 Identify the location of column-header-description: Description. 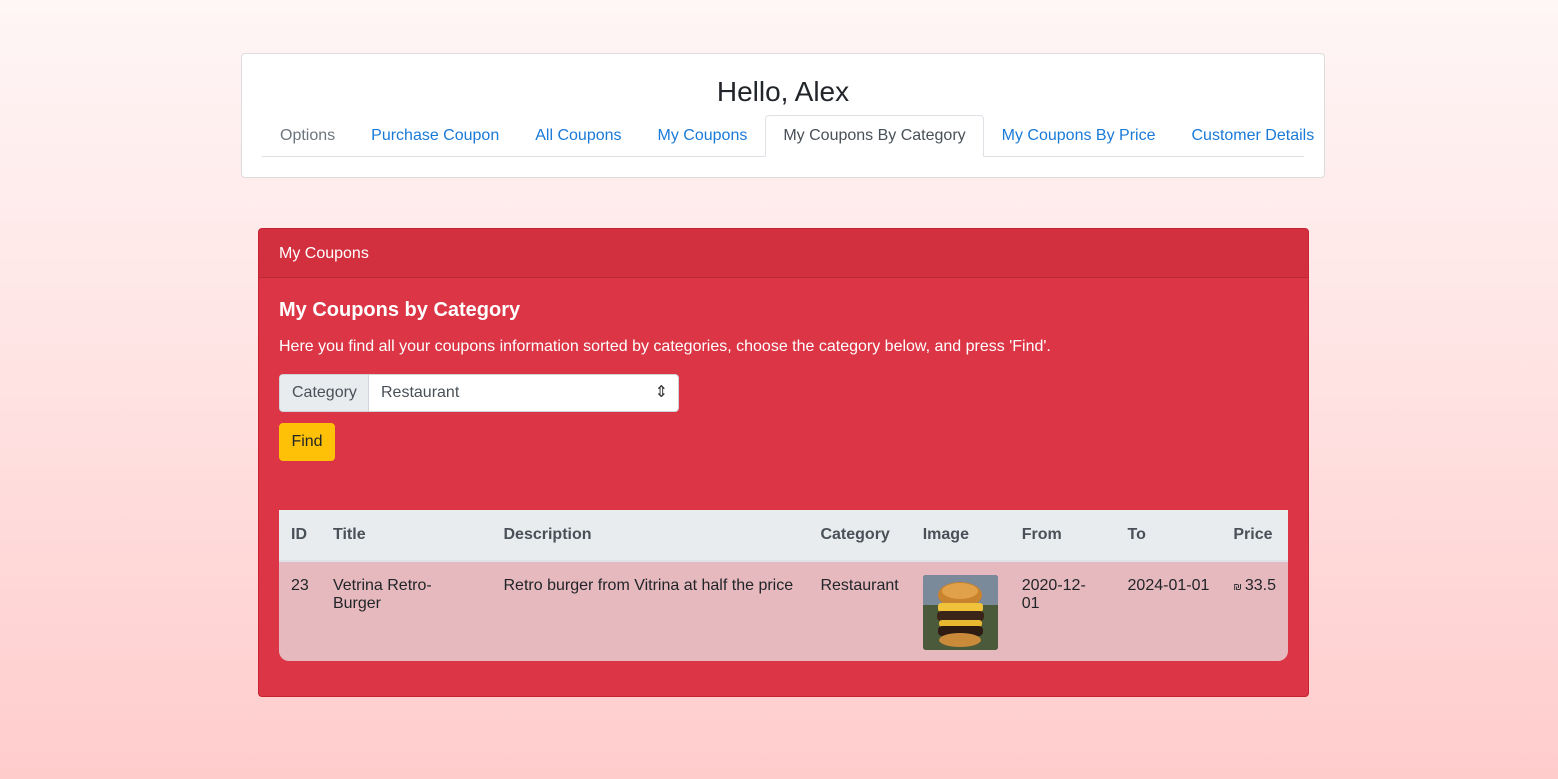
(650, 536).